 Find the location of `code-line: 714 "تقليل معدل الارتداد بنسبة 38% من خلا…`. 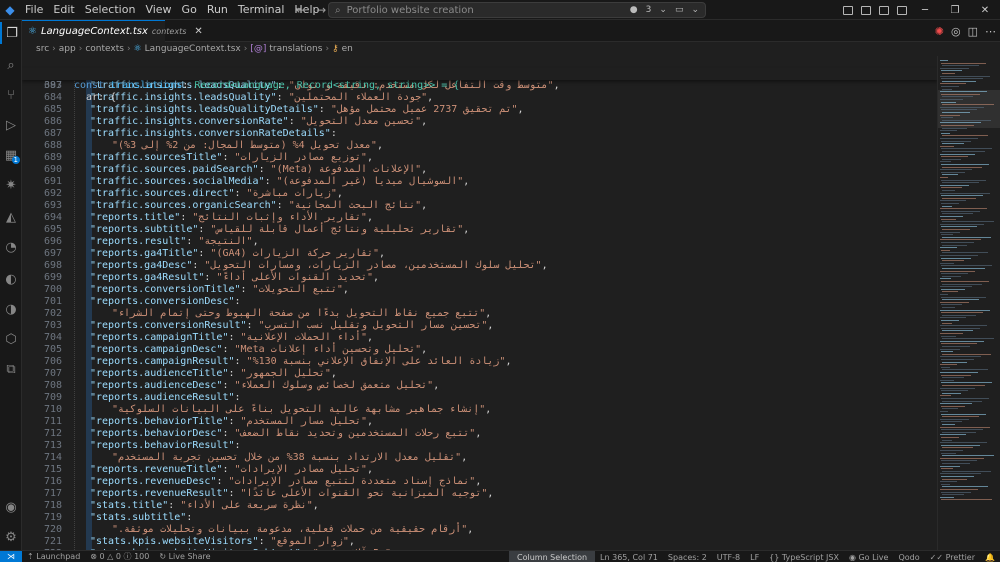

code-line: 714 "تقليل معدل الارتداد بنسبة 38% من خلا… is located at coordinates (479, 458).